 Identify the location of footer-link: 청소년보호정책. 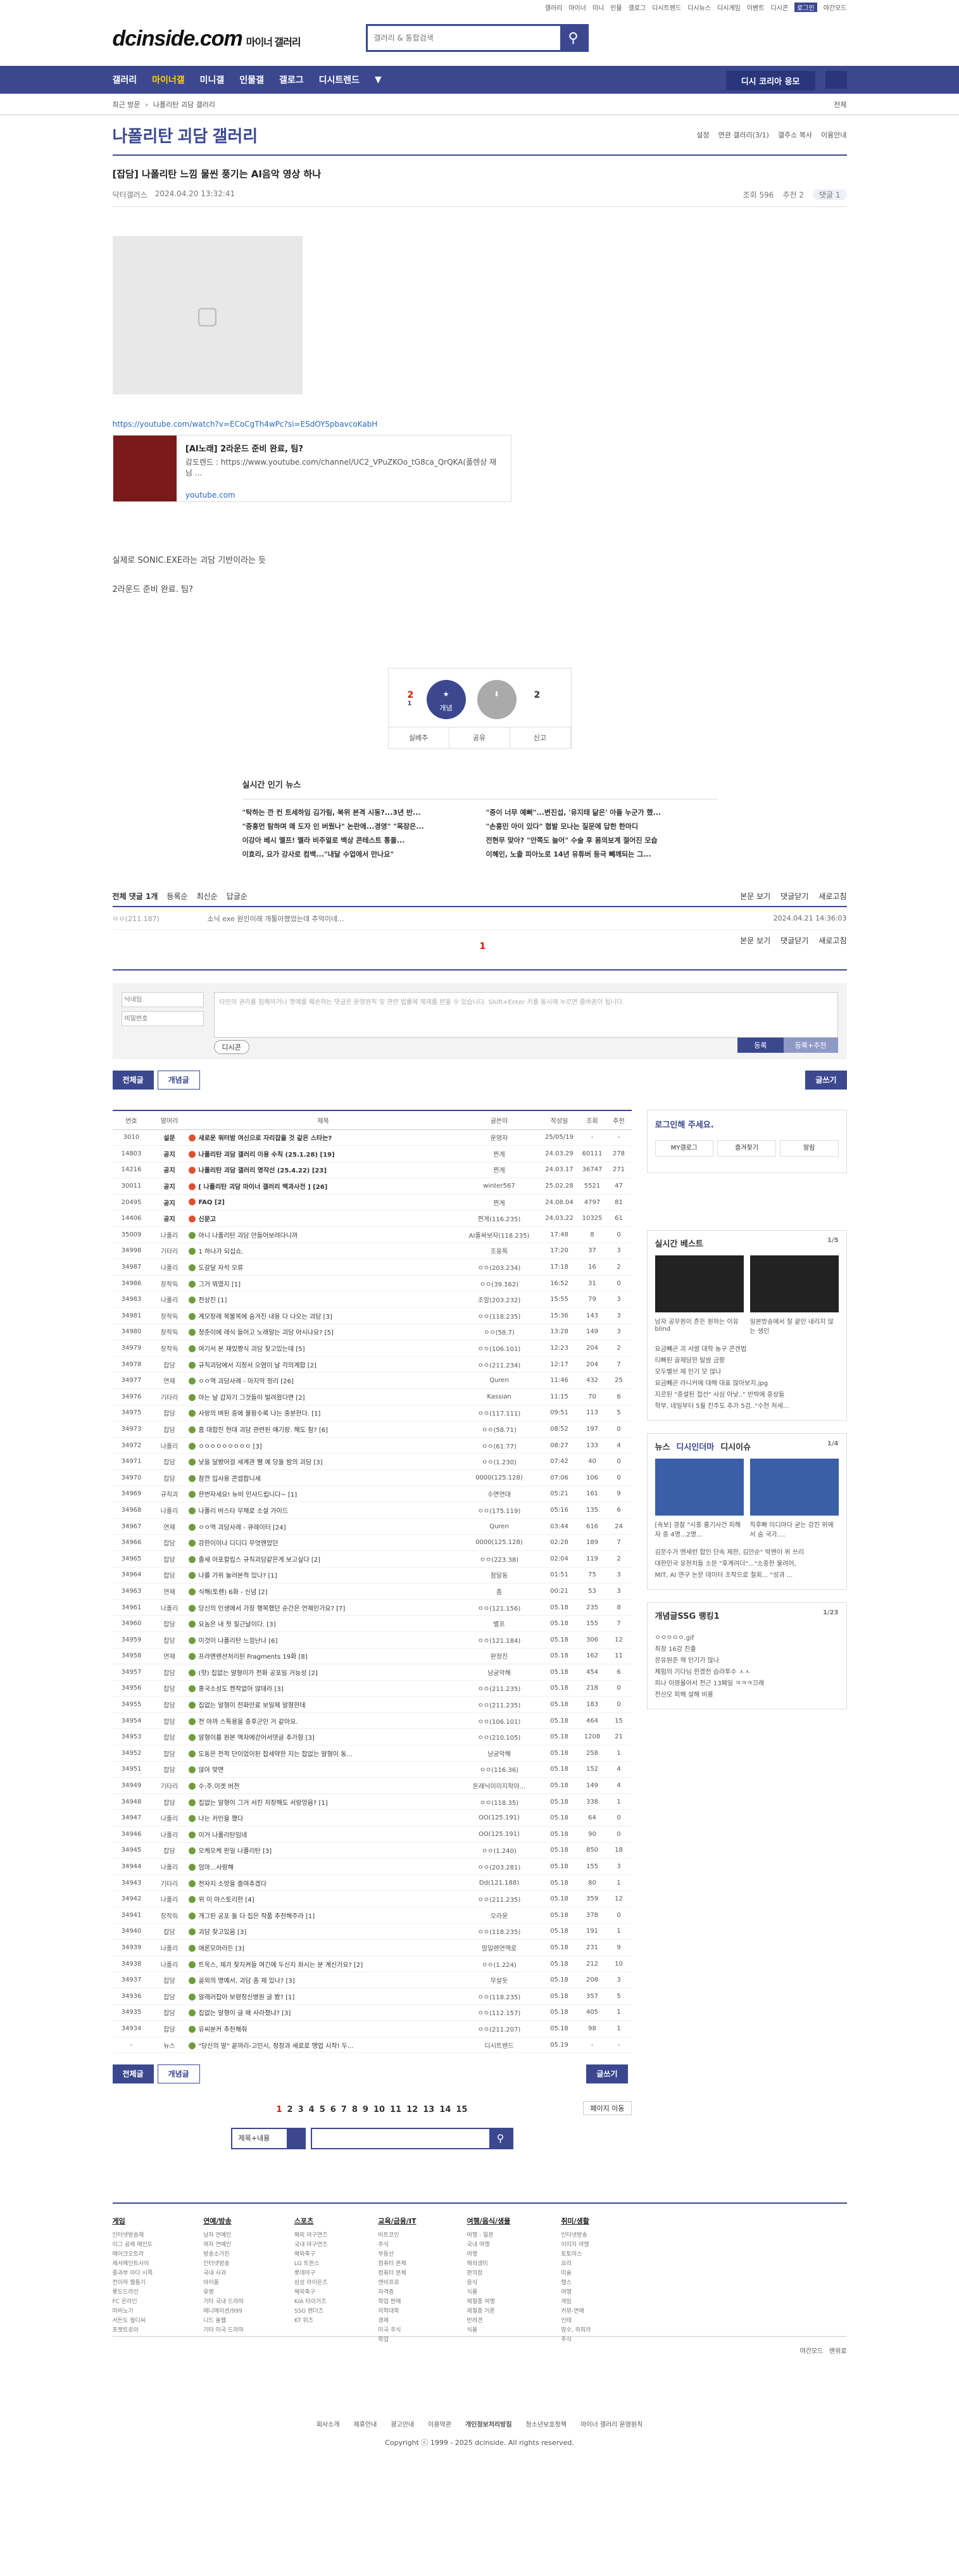
(546, 2423).